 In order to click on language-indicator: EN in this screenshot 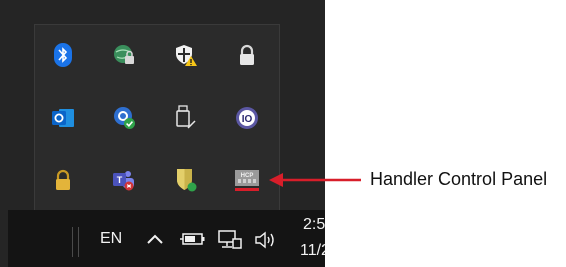, I will do `click(111, 239)`.